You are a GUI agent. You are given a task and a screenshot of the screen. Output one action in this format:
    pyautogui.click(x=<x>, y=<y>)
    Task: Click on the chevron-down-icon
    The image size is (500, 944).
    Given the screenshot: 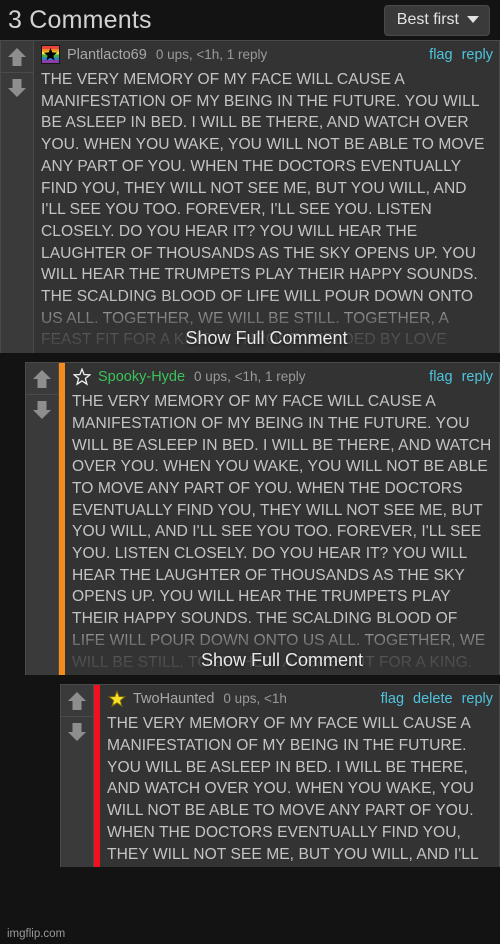 What is the action you would take?
    pyautogui.click(x=473, y=19)
    